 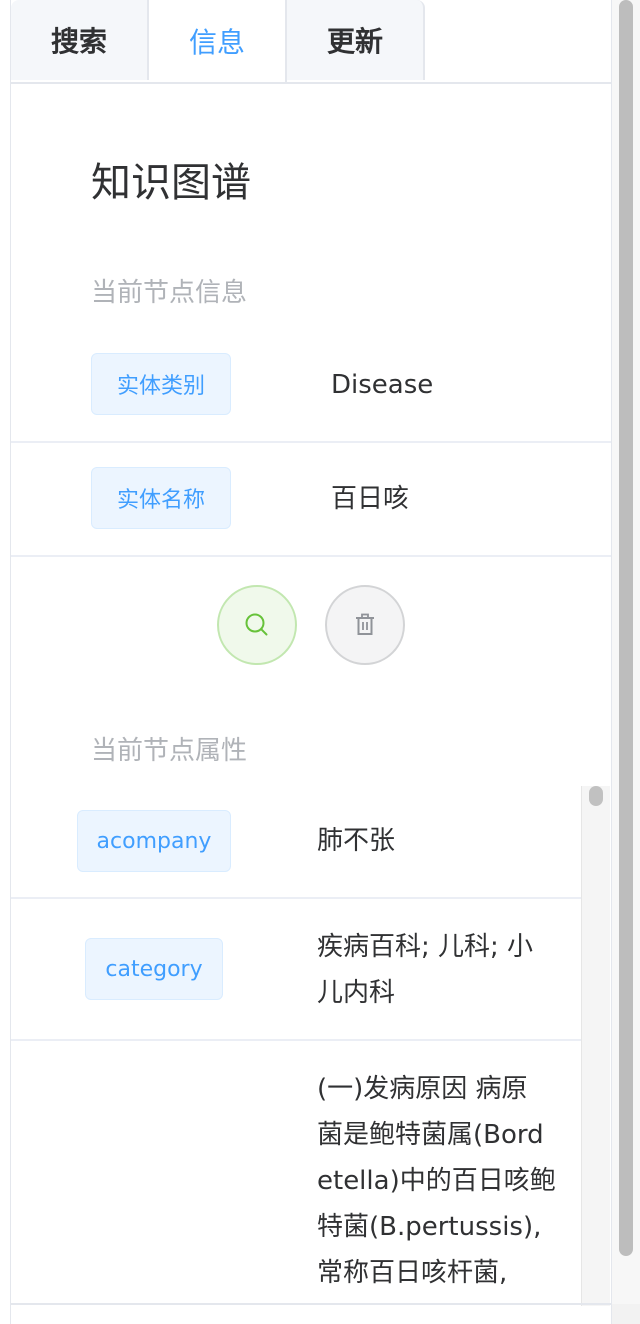 What do you see at coordinates (596, 796) in the screenshot?
I see `props-scrollbar-thumb` at bounding box center [596, 796].